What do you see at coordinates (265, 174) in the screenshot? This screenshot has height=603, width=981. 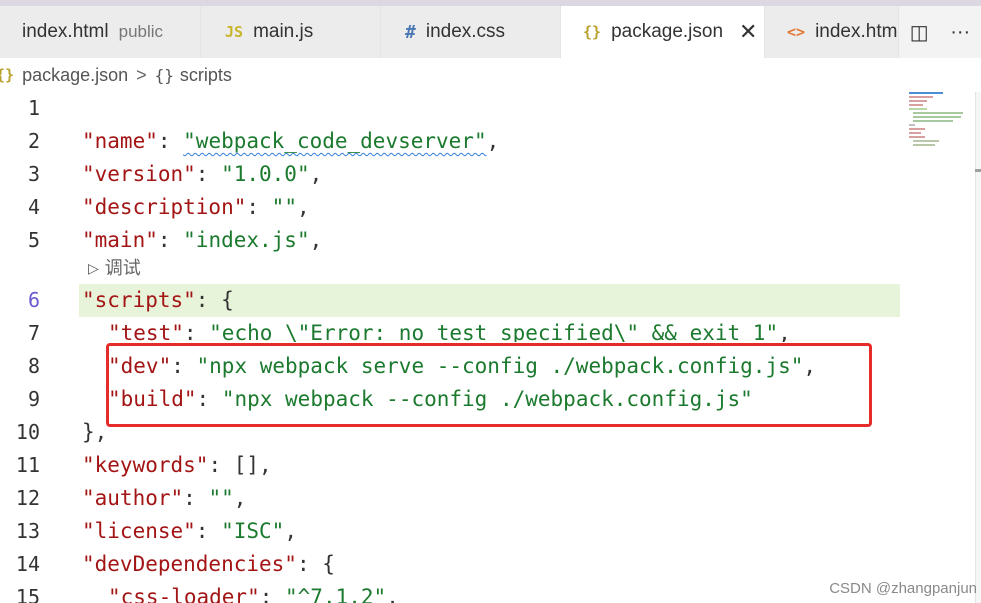 I see `json-string: "1.0.0"` at bounding box center [265, 174].